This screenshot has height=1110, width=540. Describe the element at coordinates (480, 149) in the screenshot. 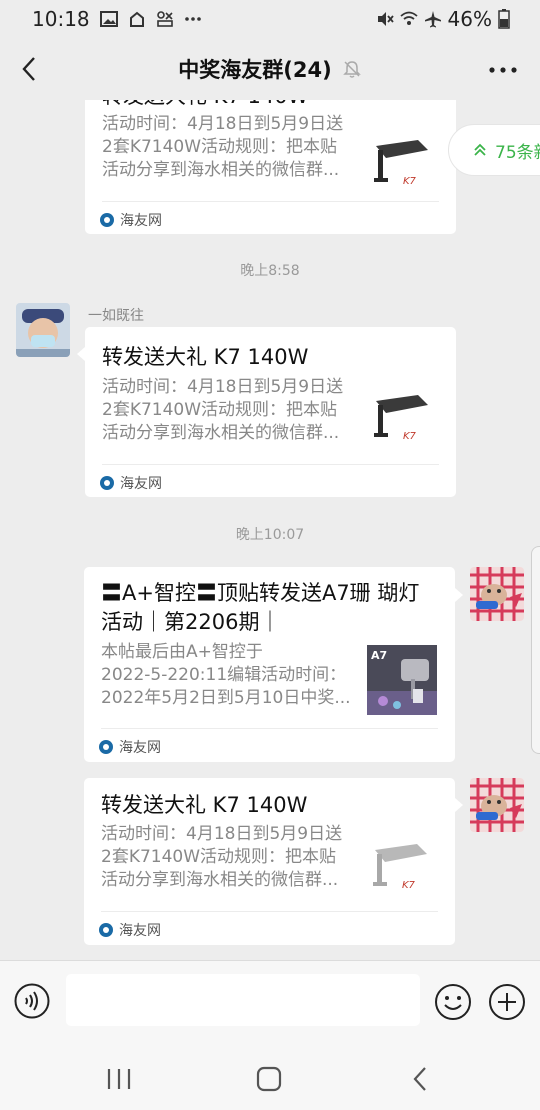

I see `double-chevron-up-icon` at that location.